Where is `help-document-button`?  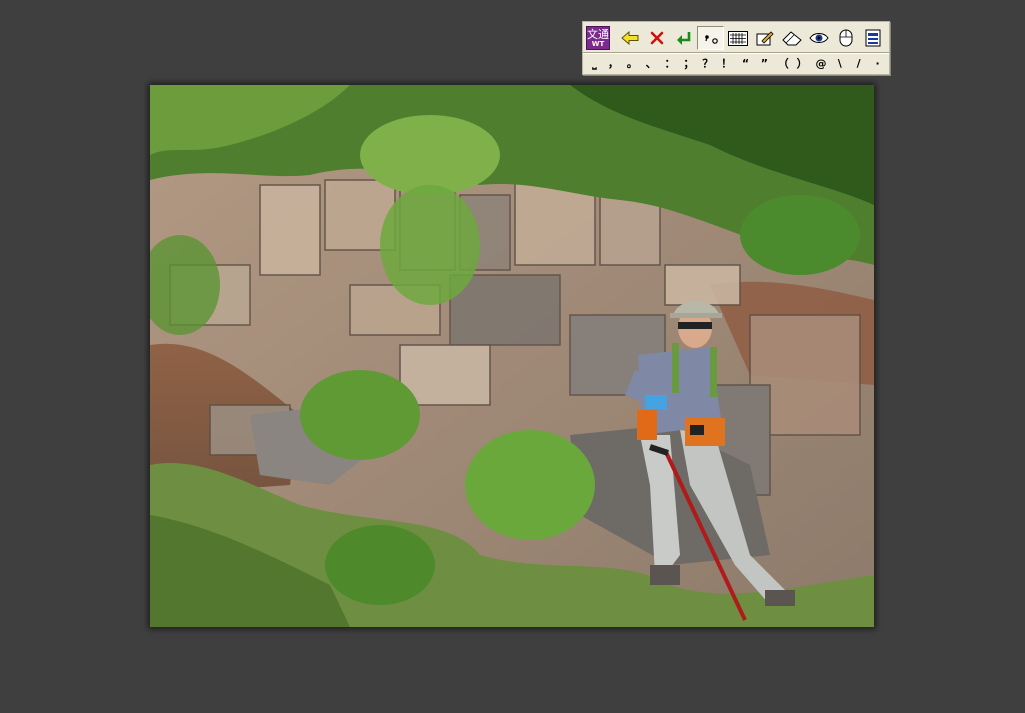 help-document-button is located at coordinates (872, 38).